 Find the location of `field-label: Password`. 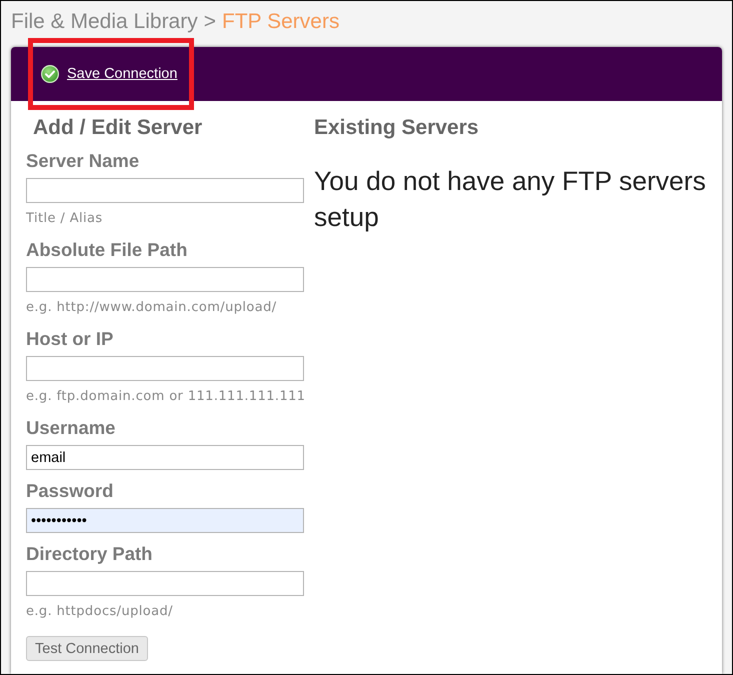

field-label: Password is located at coordinates (70, 491).